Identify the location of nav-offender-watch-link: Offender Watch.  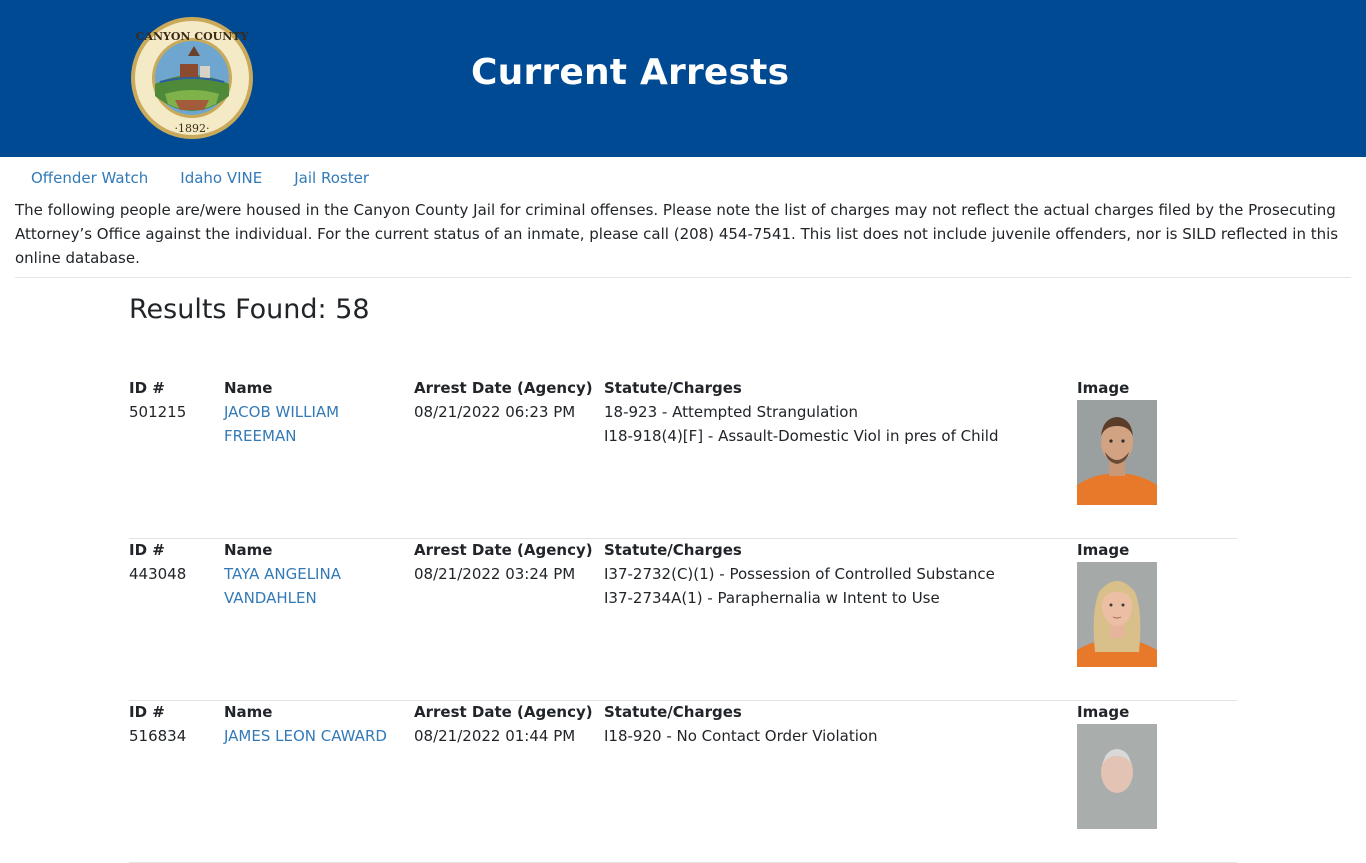
(89, 178).